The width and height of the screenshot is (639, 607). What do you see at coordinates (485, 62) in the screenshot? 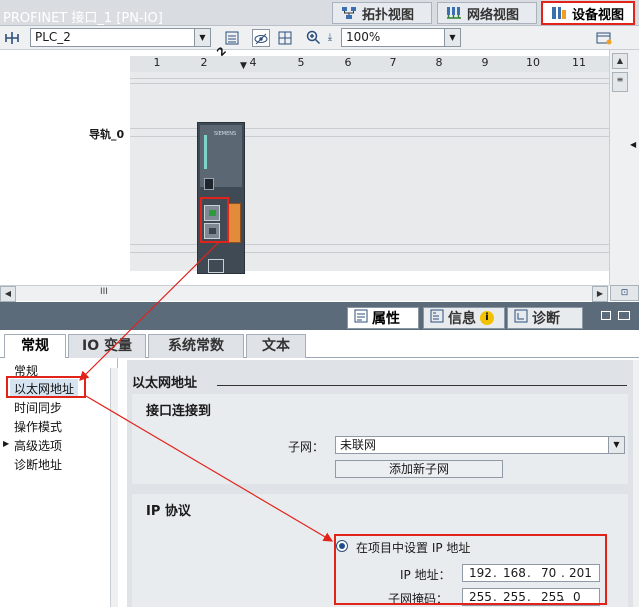
I see `slot-number: 9` at bounding box center [485, 62].